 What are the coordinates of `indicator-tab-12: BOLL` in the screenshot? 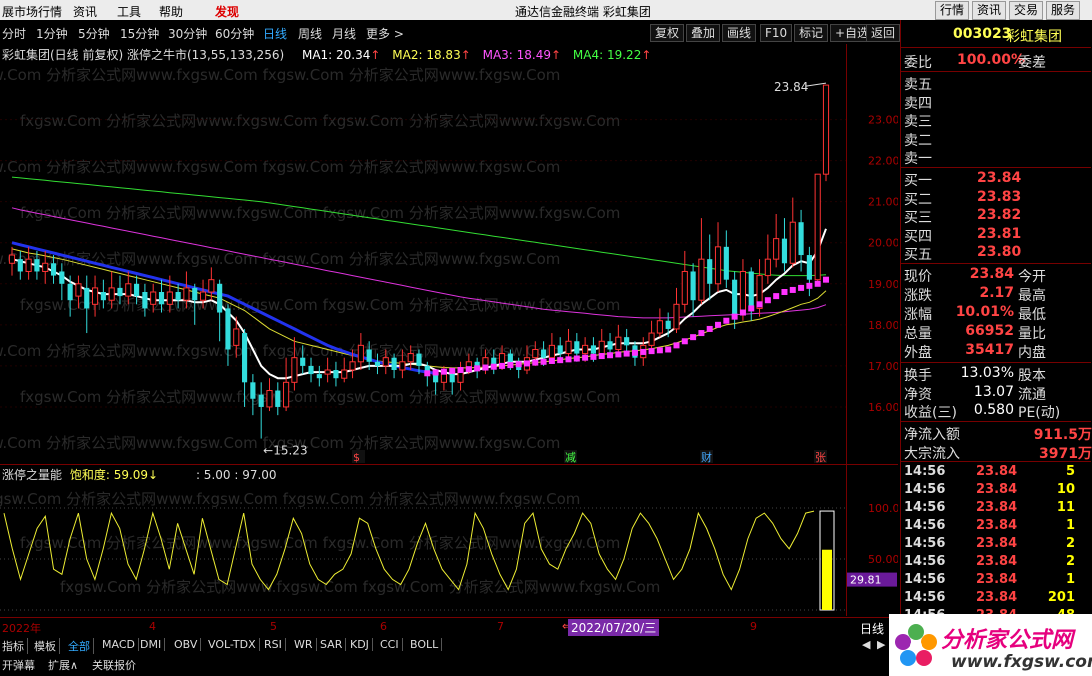 It's located at (426, 644).